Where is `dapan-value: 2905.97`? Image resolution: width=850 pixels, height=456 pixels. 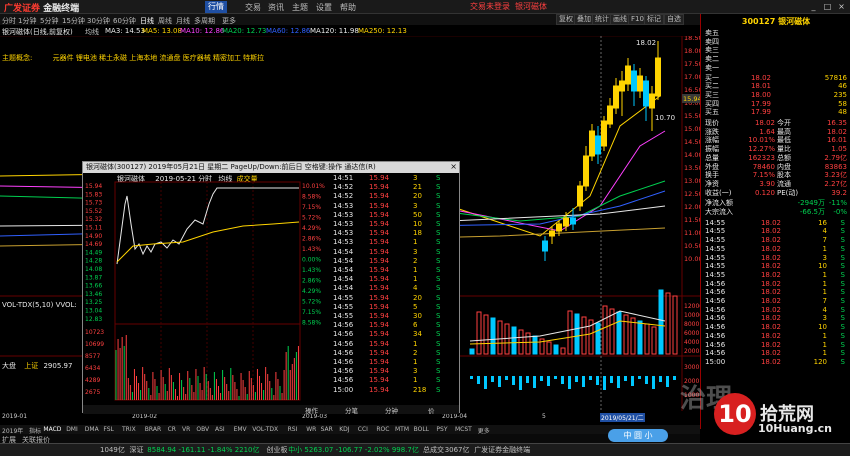
dapan-value: 2905.97 is located at coordinates (58, 366).